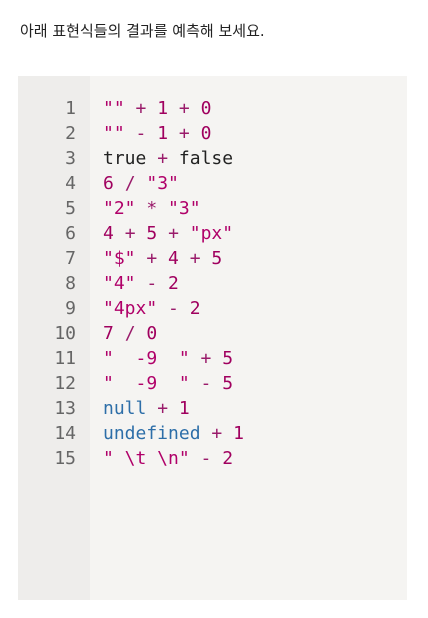 The image size is (428, 618). I want to click on code-line: "$" + 4 + 5, so click(255, 258).